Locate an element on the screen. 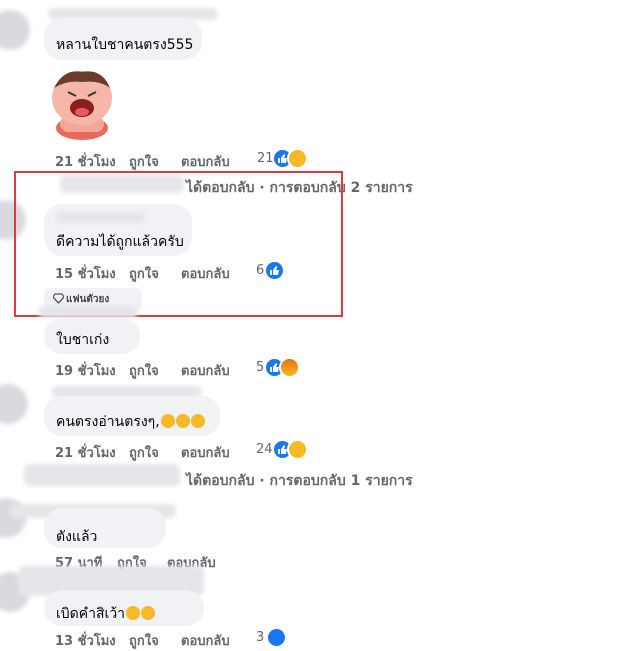 Image resolution: width=624 pixels, height=651 pixels. highlight-box is located at coordinates (178, 244).